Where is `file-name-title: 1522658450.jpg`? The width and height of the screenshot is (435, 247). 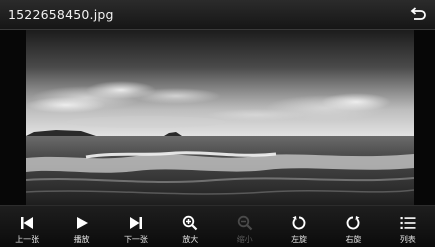
file-name-title: 1522658450.jpg is located at coordinates (61, 14).